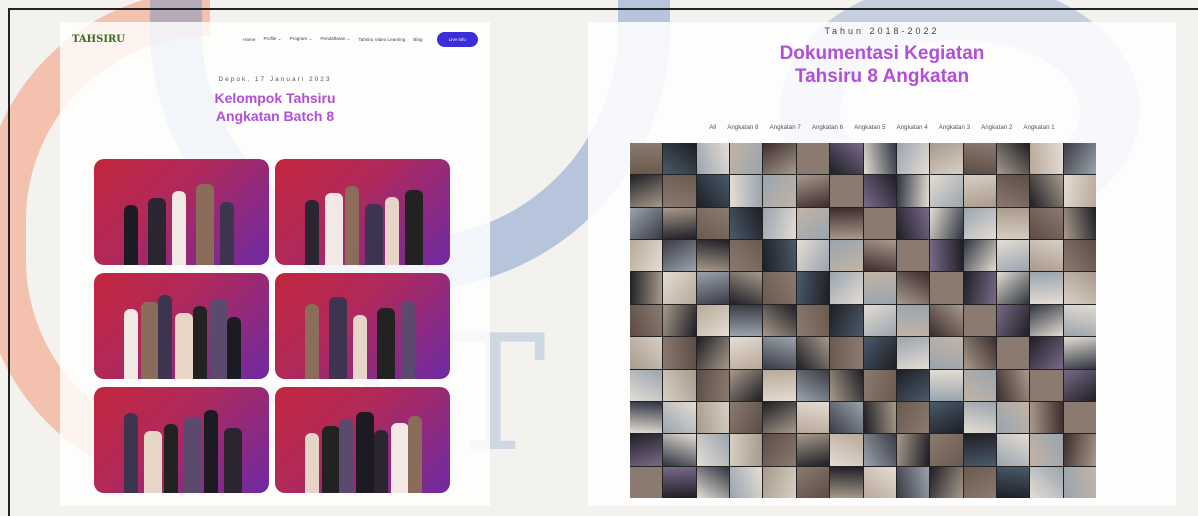 The width and height of the screenshot is (1198, 516). Describe the element at coordinates (417, 39) in the screenshot. I see `nav-blog: Blog` at that location.